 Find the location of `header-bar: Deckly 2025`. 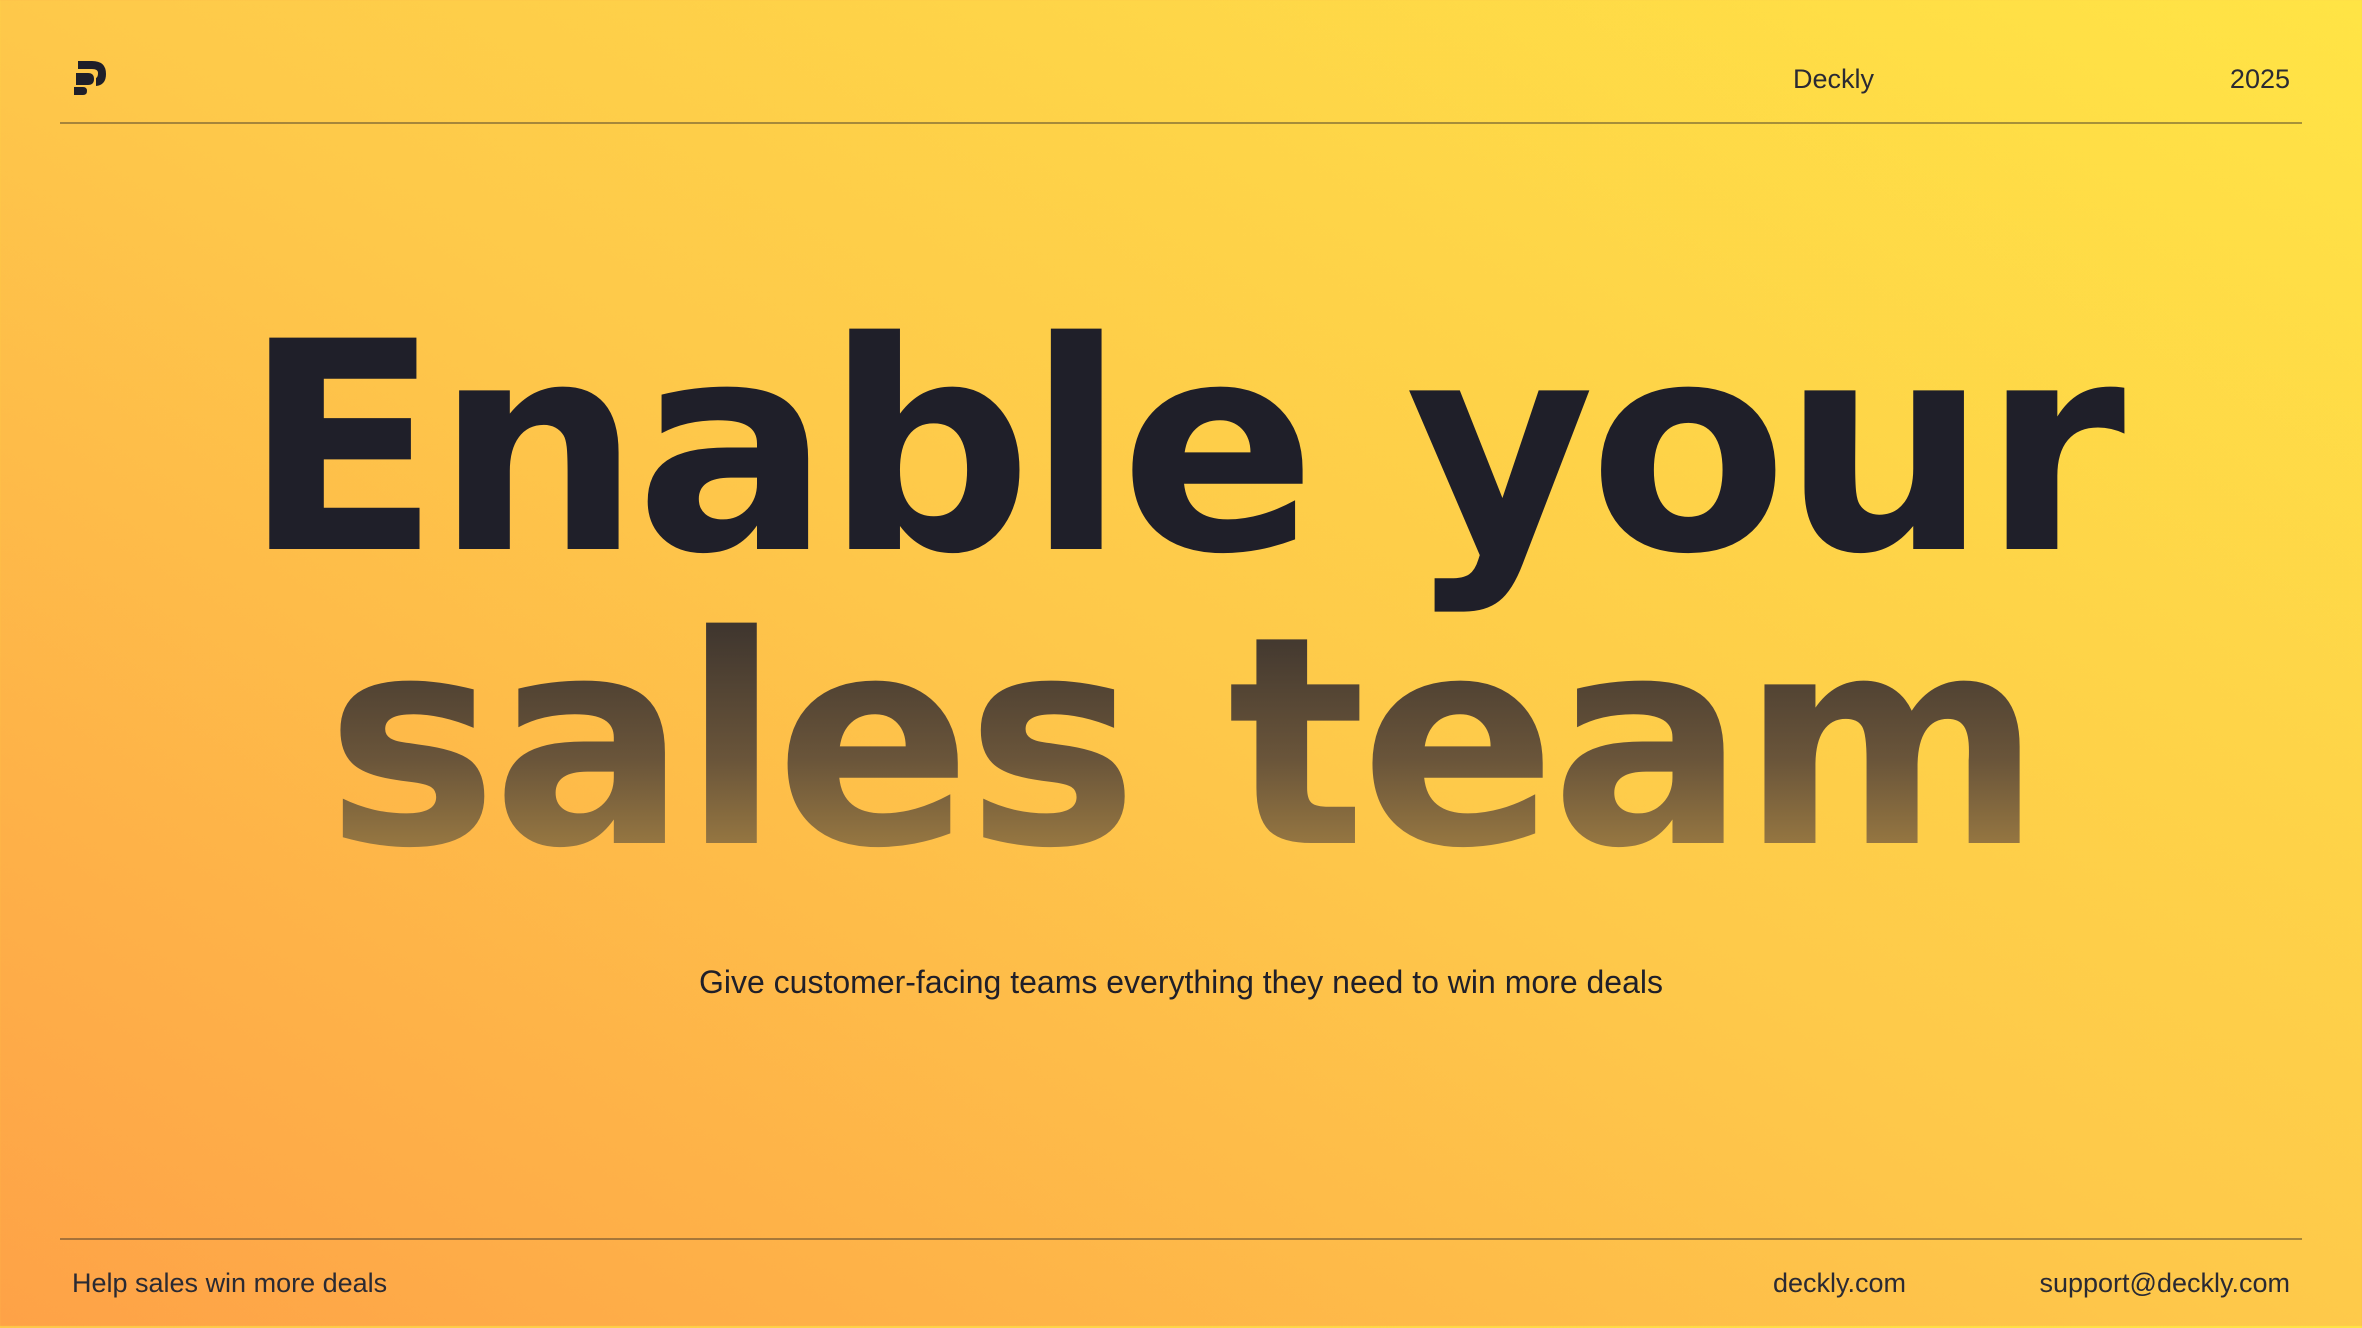

header-bar: Deckly 2025 is located at coordinates (1181, 62).